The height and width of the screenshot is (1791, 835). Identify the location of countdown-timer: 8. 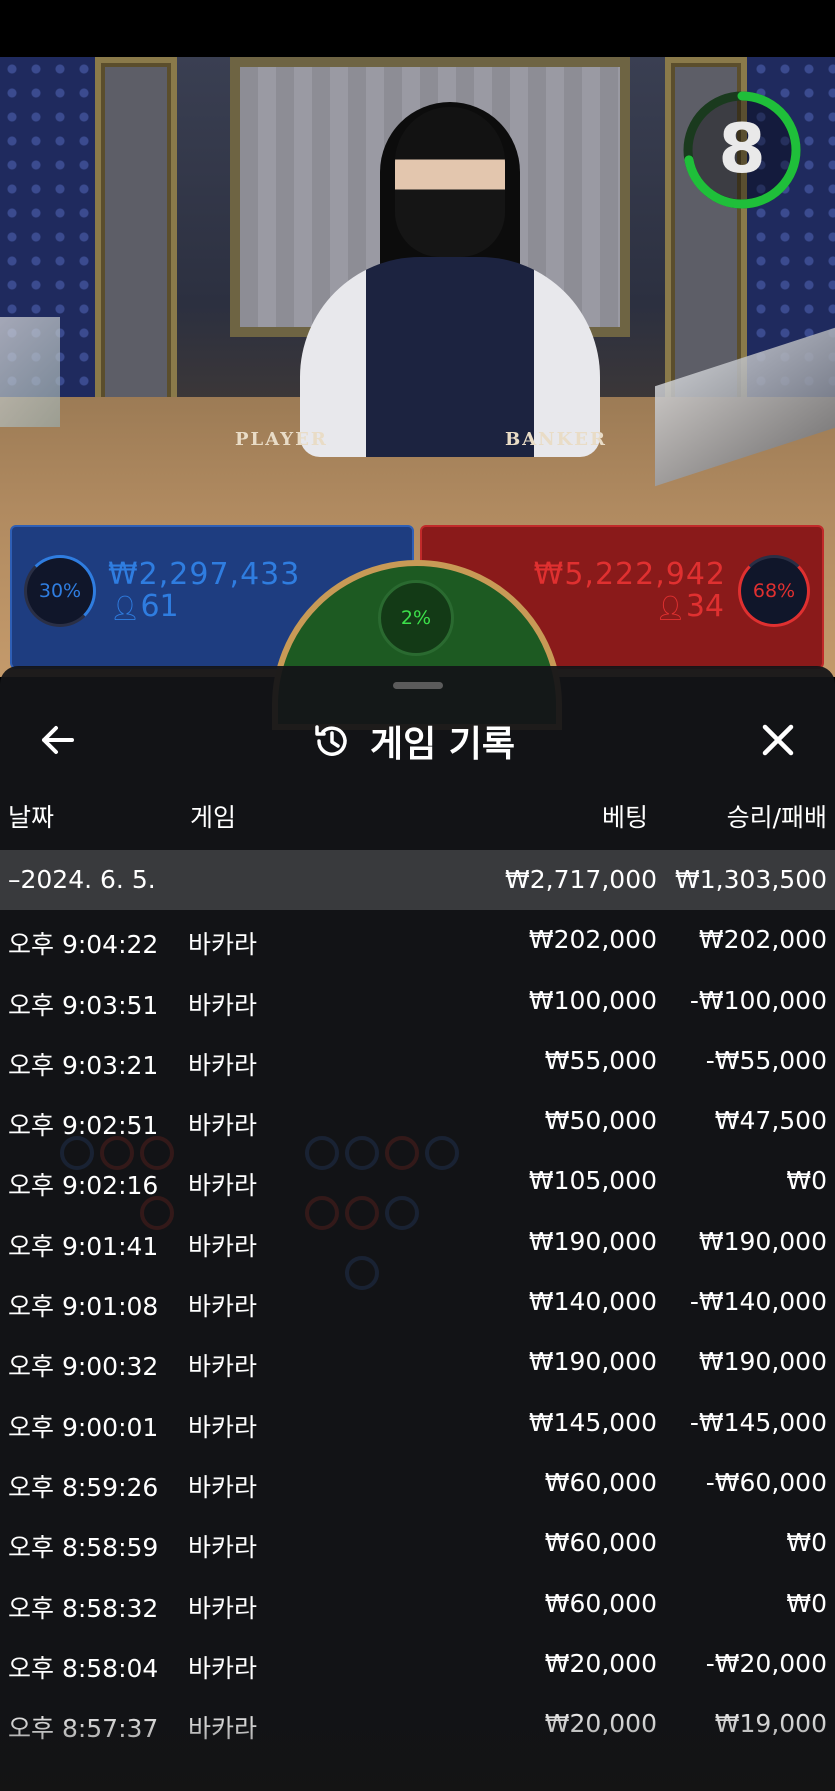
(742, 150).